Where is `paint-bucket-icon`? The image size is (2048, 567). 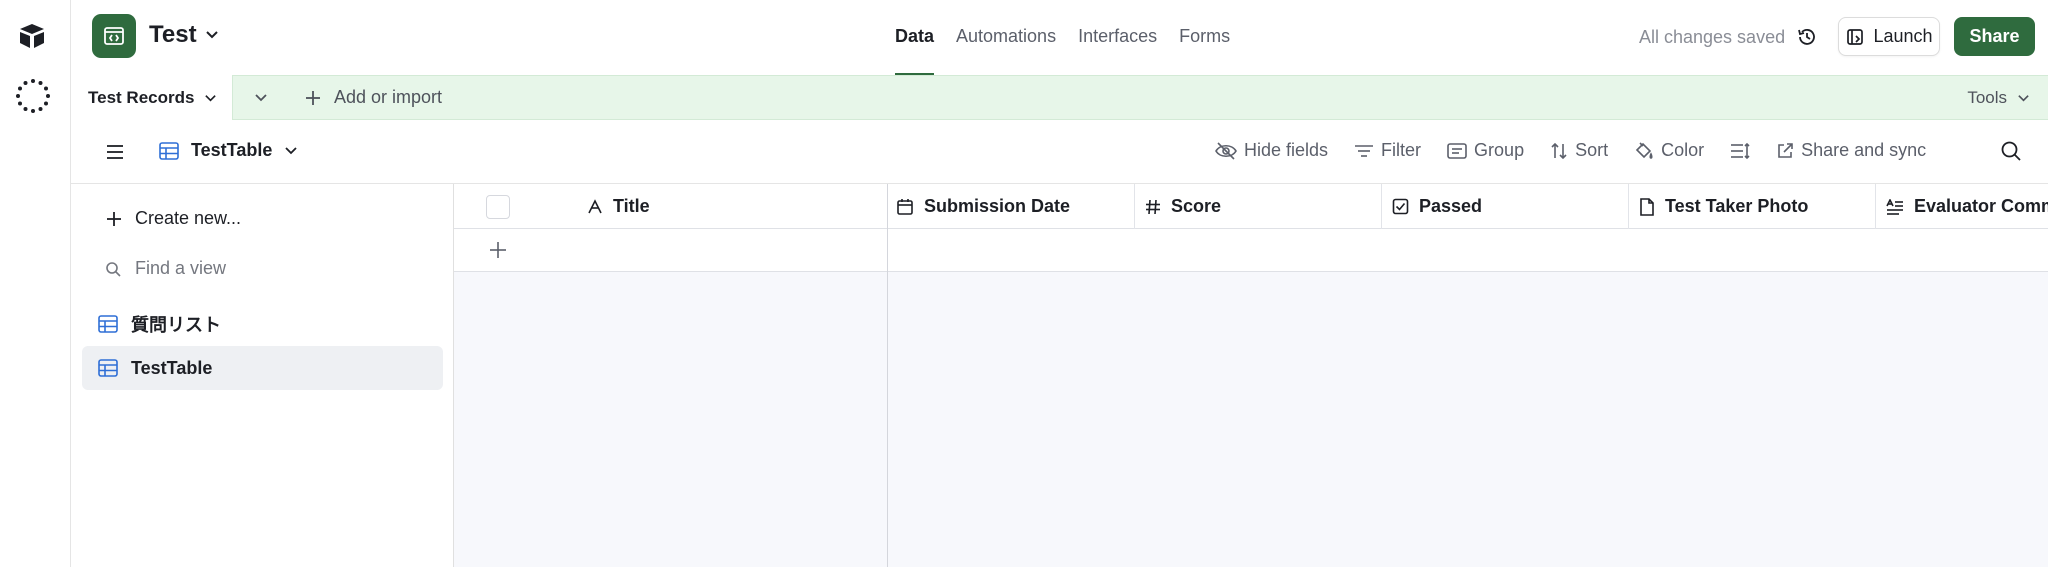
paint-bucket-icon is located at coordinates (1644, 150).